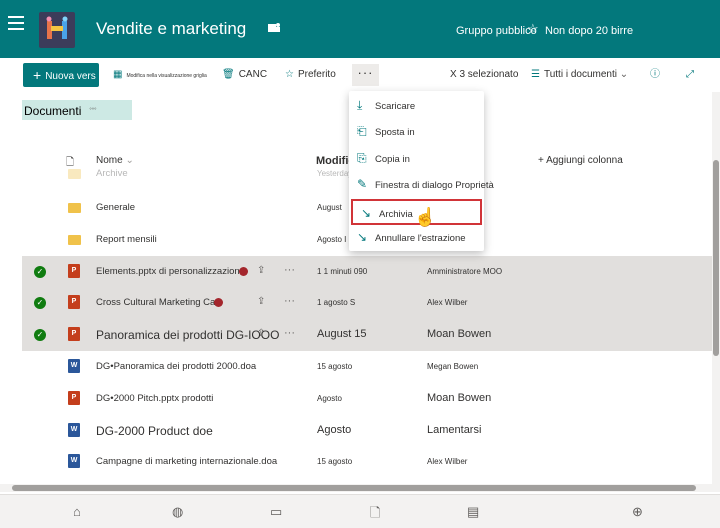 The height and width of the screenshot is (528, 720). What do you see at coordinates (716, 258) in the screenshot?
I see `vertical-scrollbar-thumb` at bounding box center [716, 258].